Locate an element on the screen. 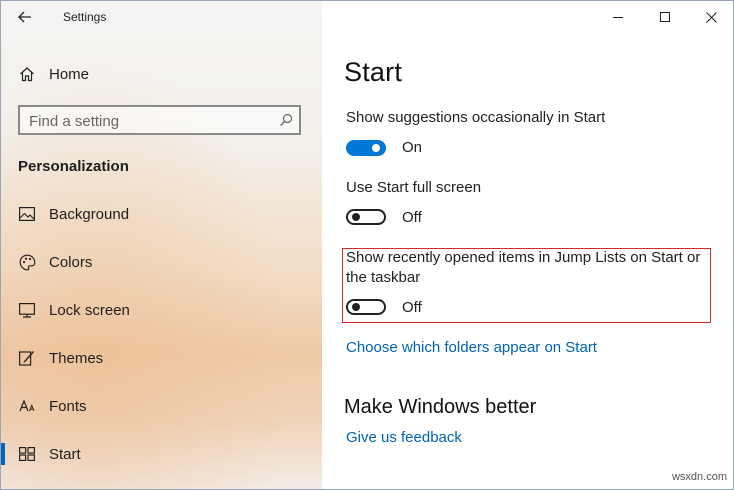 This screenshot has width=734, height=490. watermark: wsxdn.com is located at coordinates (699, 477).